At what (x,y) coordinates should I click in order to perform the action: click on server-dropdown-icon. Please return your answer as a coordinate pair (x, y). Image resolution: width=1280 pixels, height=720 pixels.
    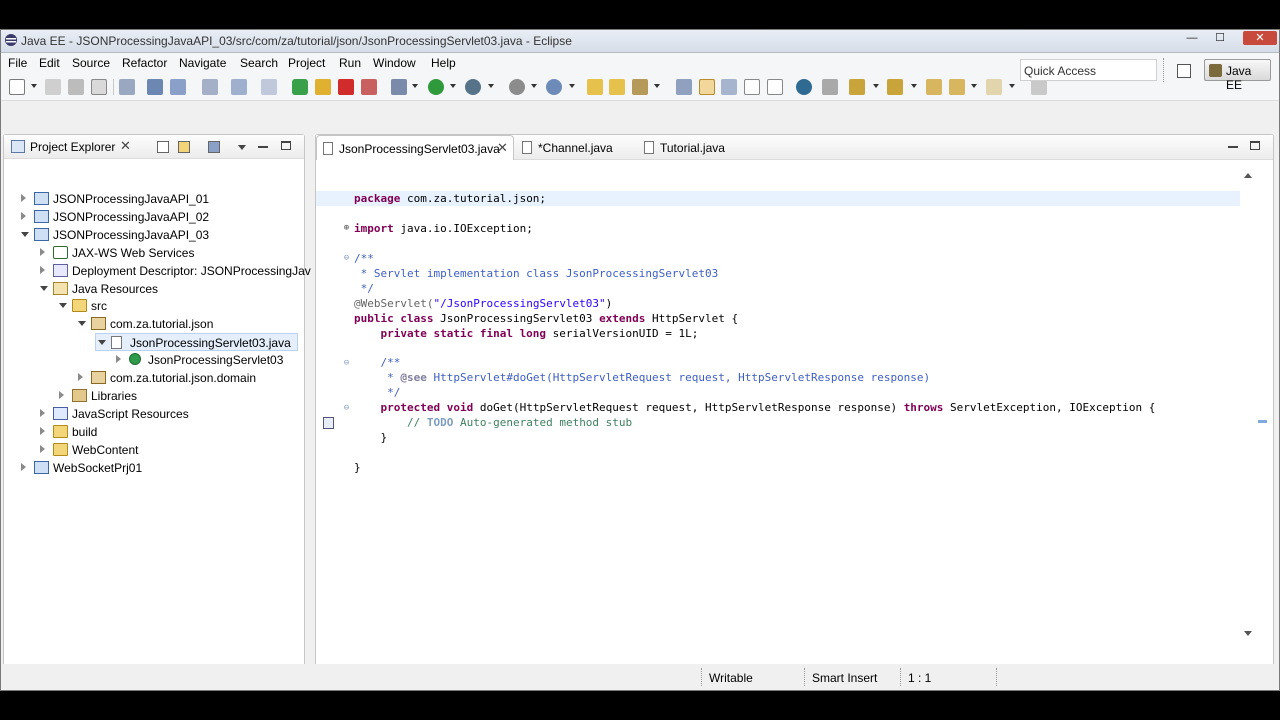
    Looking at the image, I should click on (534, 86).